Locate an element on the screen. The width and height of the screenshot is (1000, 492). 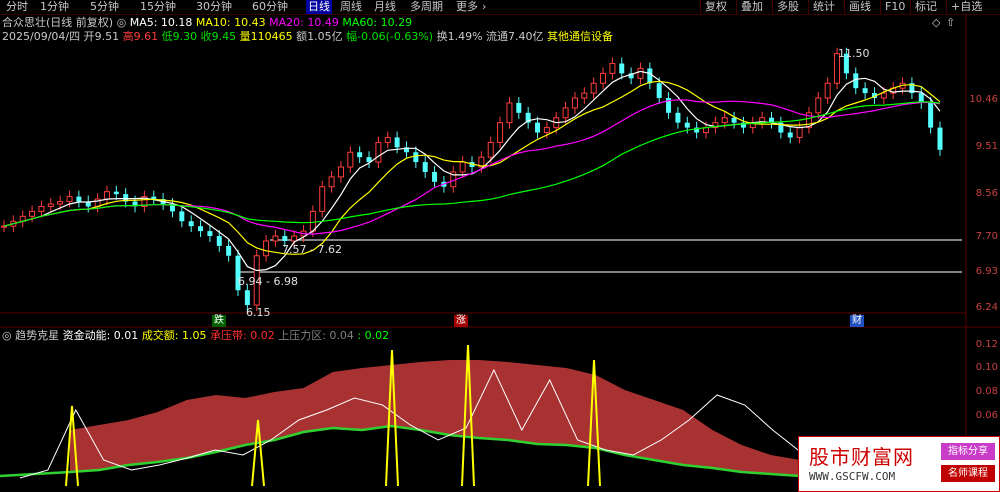
indicator-axis-label: 0.08 is located at coordinates (986, 391).